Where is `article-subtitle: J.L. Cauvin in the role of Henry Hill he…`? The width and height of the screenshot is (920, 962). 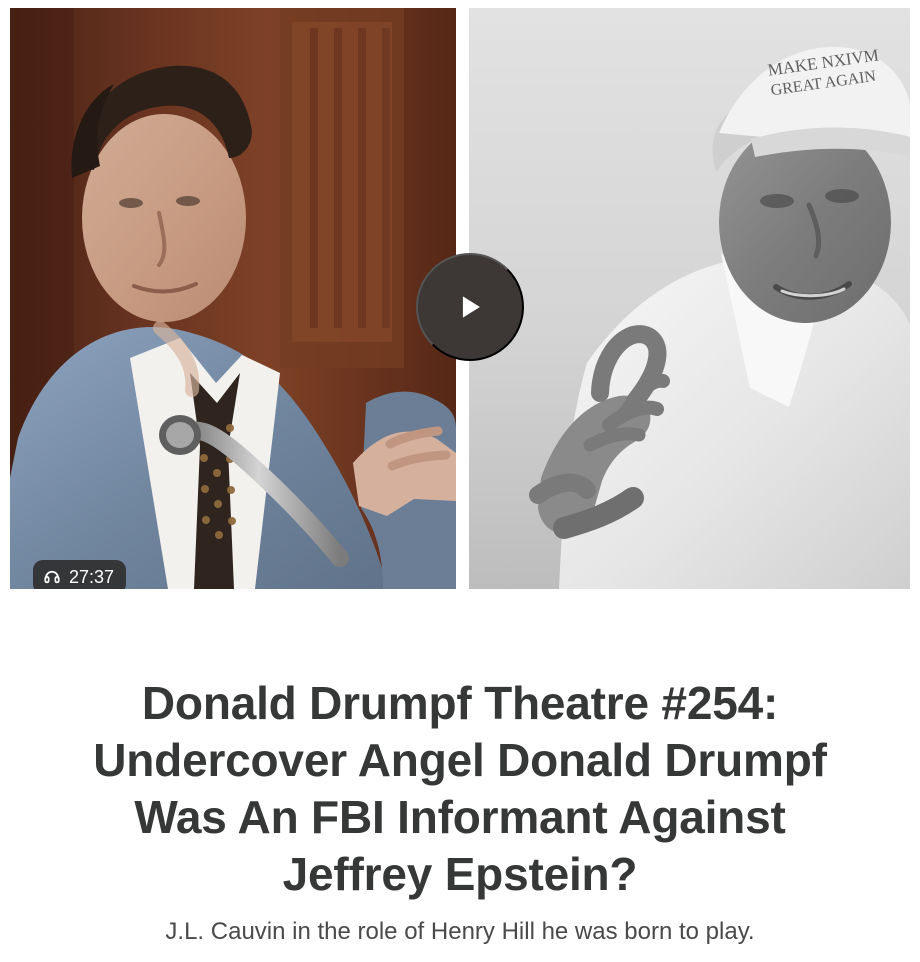 article-subtitle: J.L. Cauvin in the role of Henry Hill he… is located at coordinates (460, 931).